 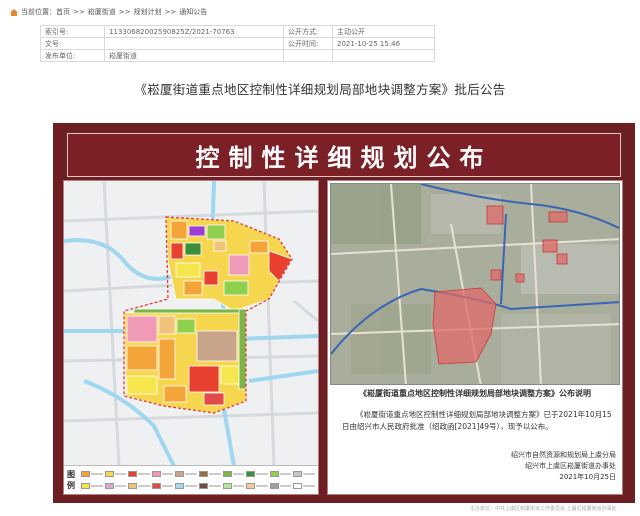 What do you see at coordinates (147, 12) in the screenshot?
I see `breadcrumb-link-plan: 规划计划` at bounding box center [147, 12].